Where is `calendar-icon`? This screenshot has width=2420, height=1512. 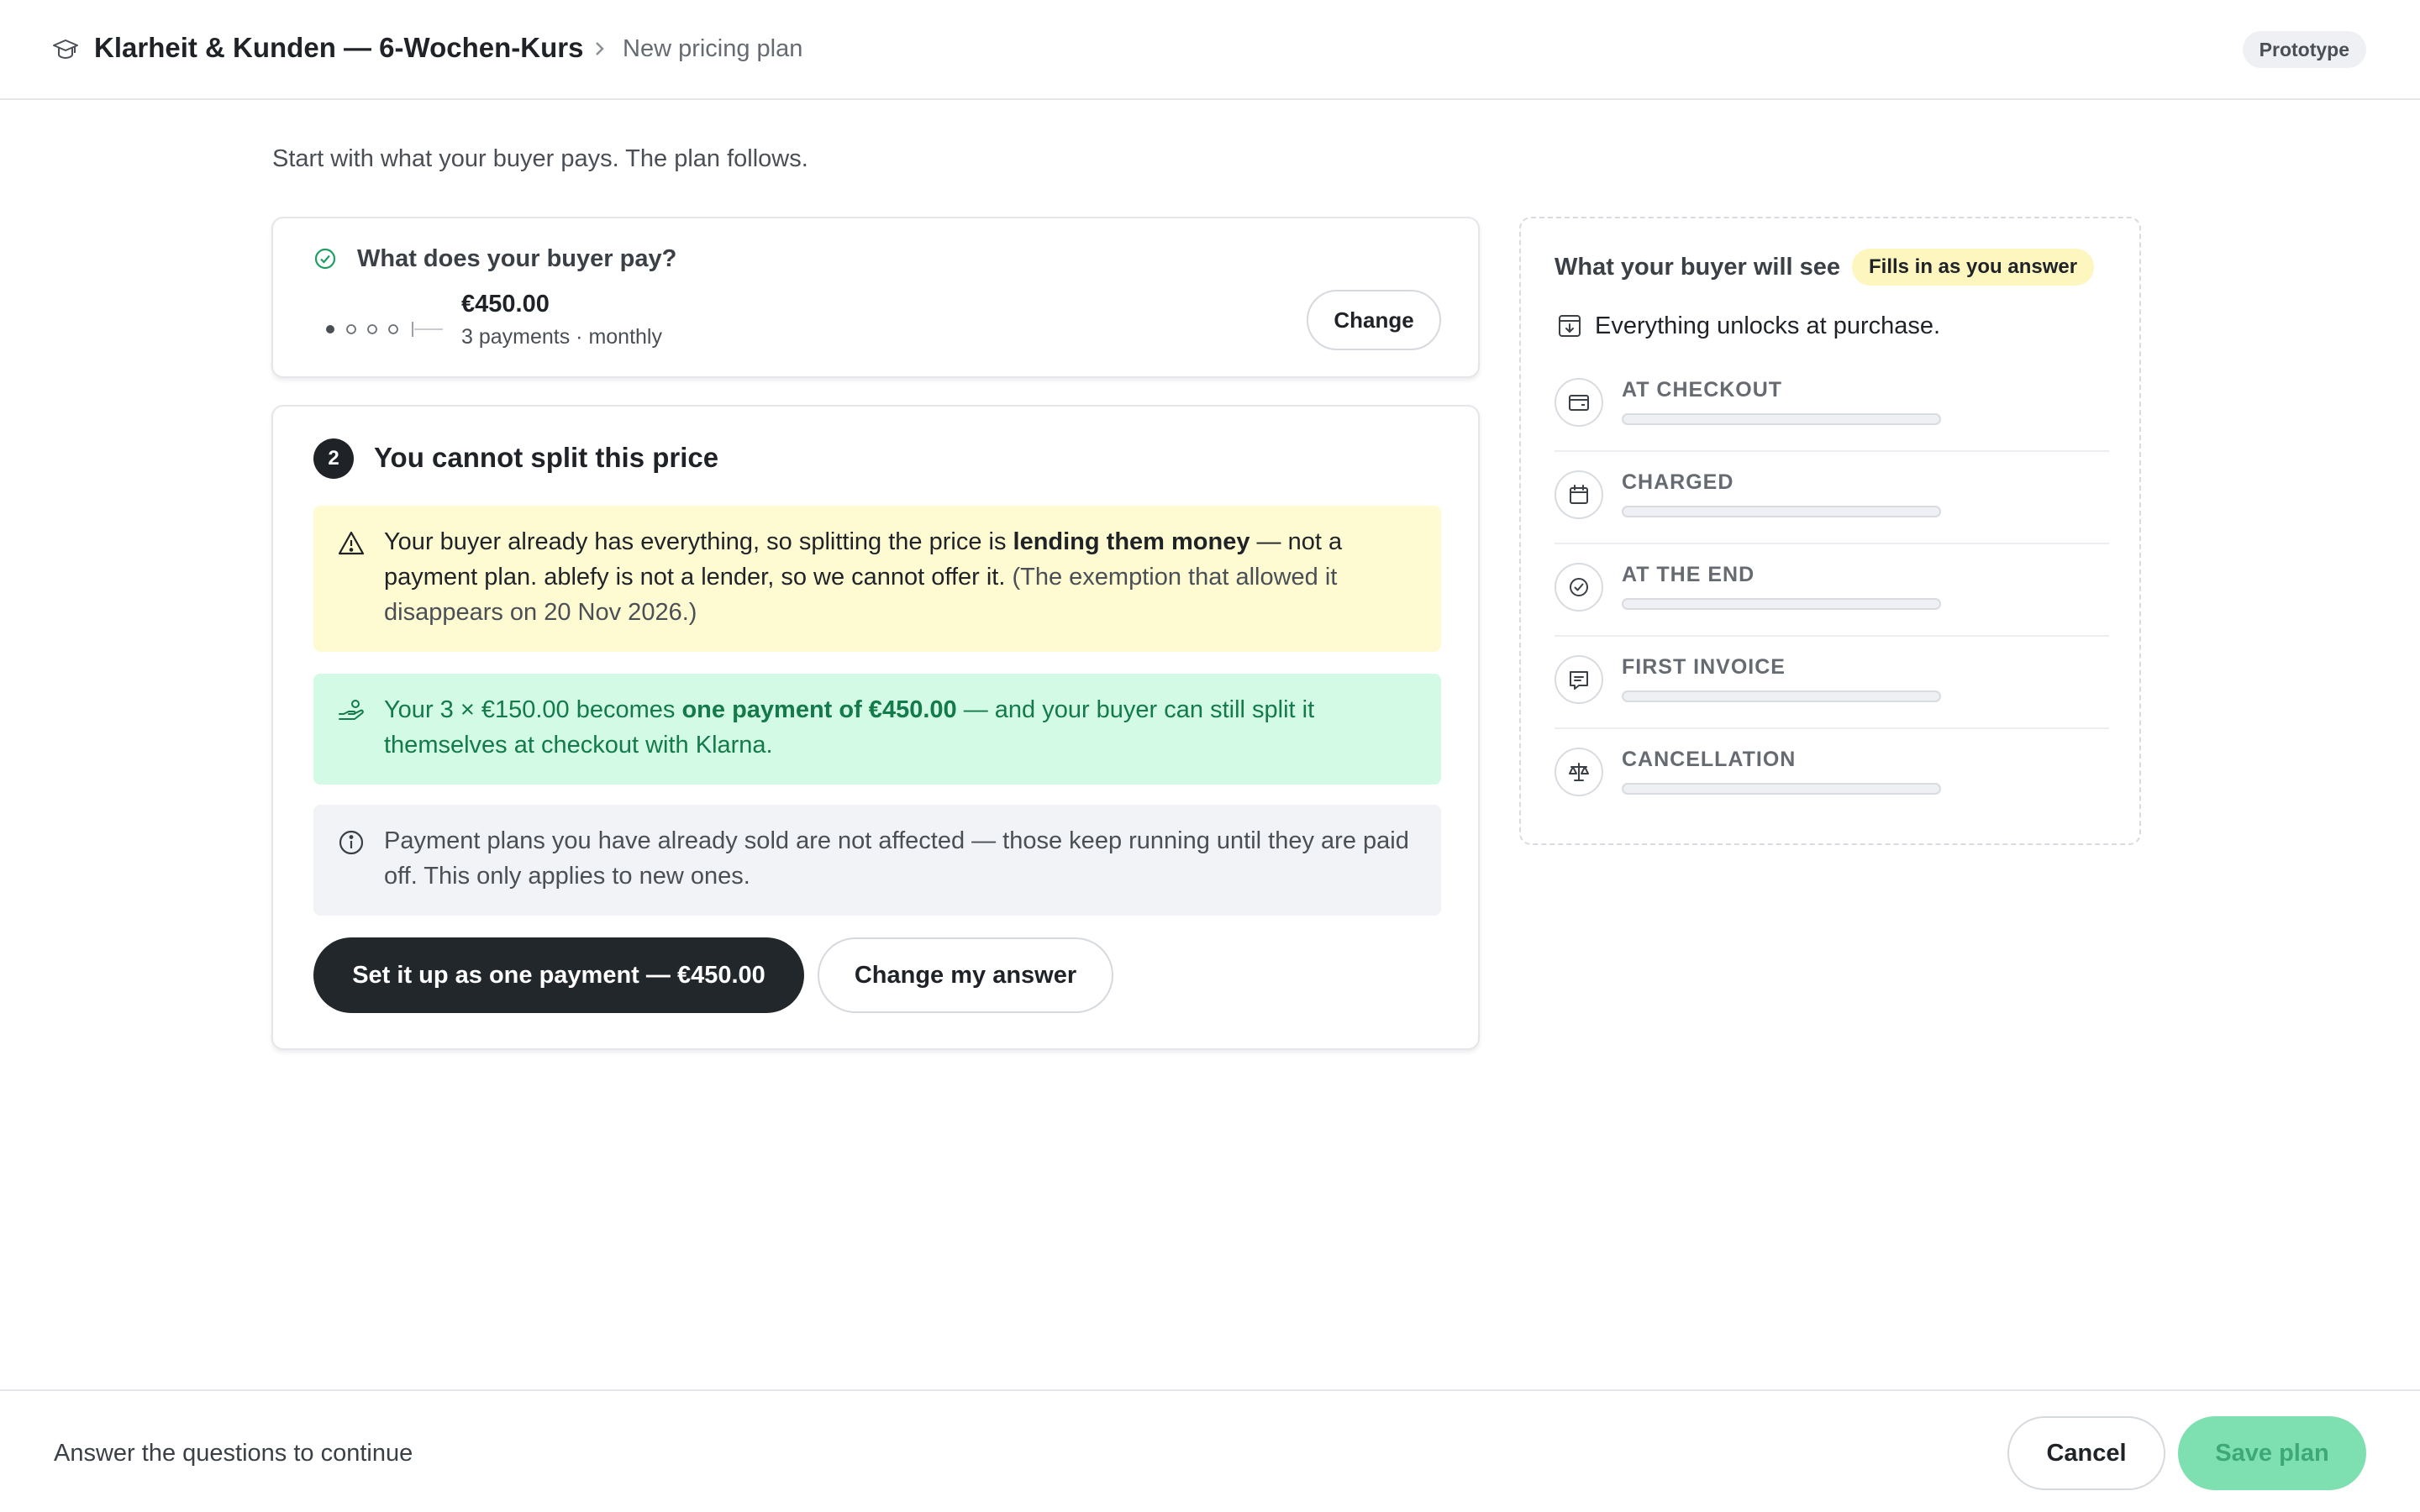 calendar-icon is located at coordinates (1579, 494).